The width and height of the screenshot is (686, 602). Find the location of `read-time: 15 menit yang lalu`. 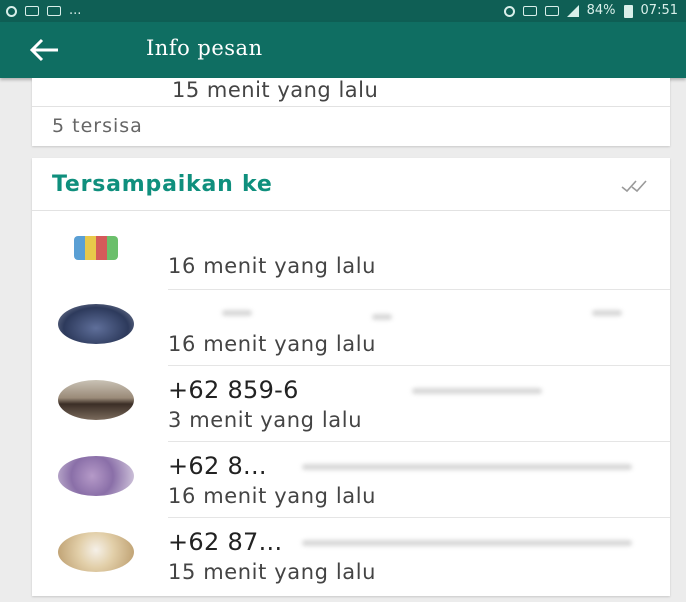

read-time: 15 menit yang lalu is located at coordinates (275, 90).